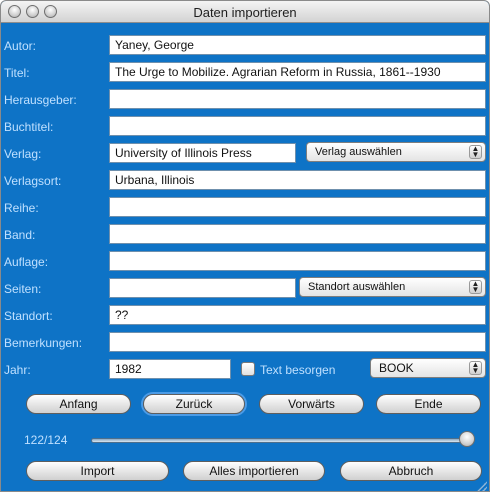 Image resolution: width=490 pixels, height=492 pixels. Describe the element at coordinates (254, 471) in the screenshot. I see `alles-importieren-button: Alles importieren` at that location.